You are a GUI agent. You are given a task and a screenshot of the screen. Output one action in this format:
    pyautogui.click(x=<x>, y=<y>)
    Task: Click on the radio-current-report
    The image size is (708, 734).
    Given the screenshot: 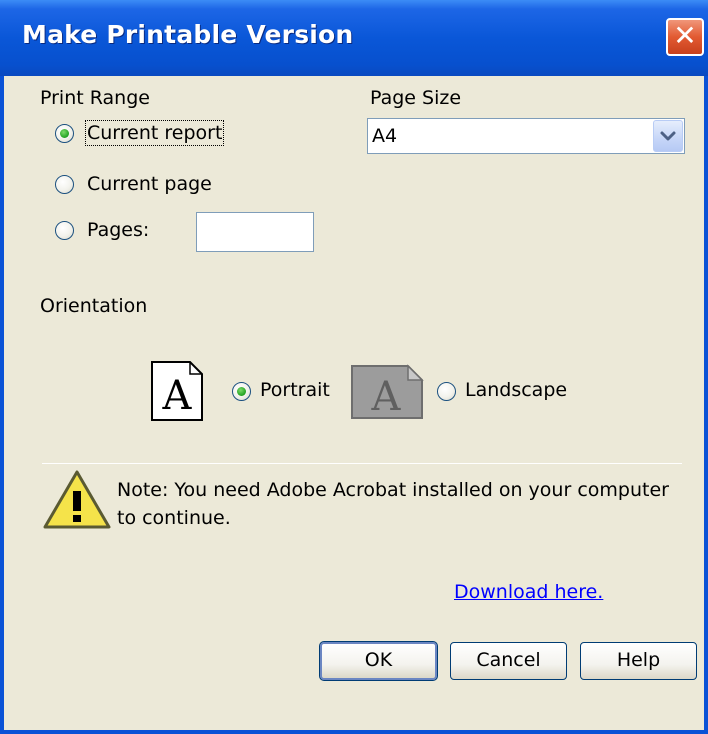 What is the action you would take?
    pyautogui.click(x=64, y=133)
    